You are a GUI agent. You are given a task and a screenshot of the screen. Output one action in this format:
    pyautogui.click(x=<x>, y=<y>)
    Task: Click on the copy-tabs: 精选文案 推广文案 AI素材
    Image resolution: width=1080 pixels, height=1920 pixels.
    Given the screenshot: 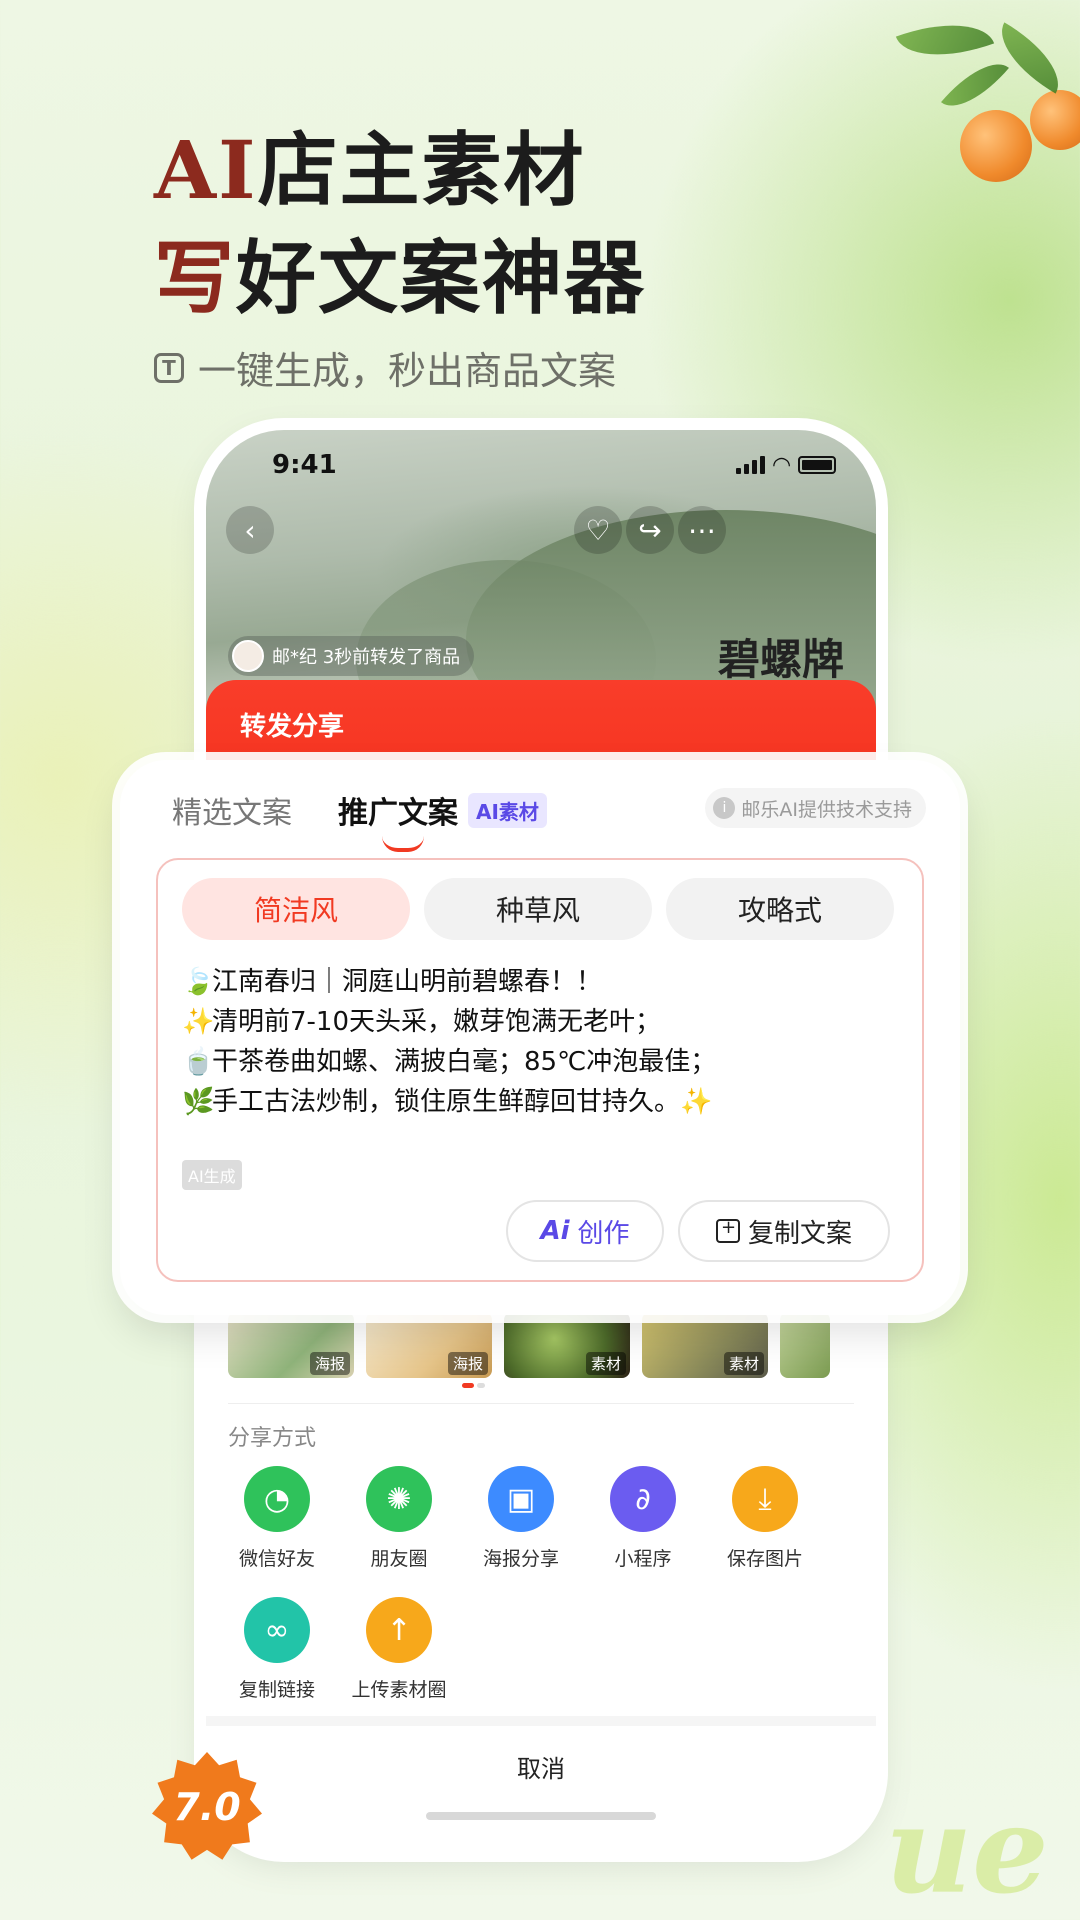 What is the action you would take?
    pyautogui.click(x=359, y=820)
    